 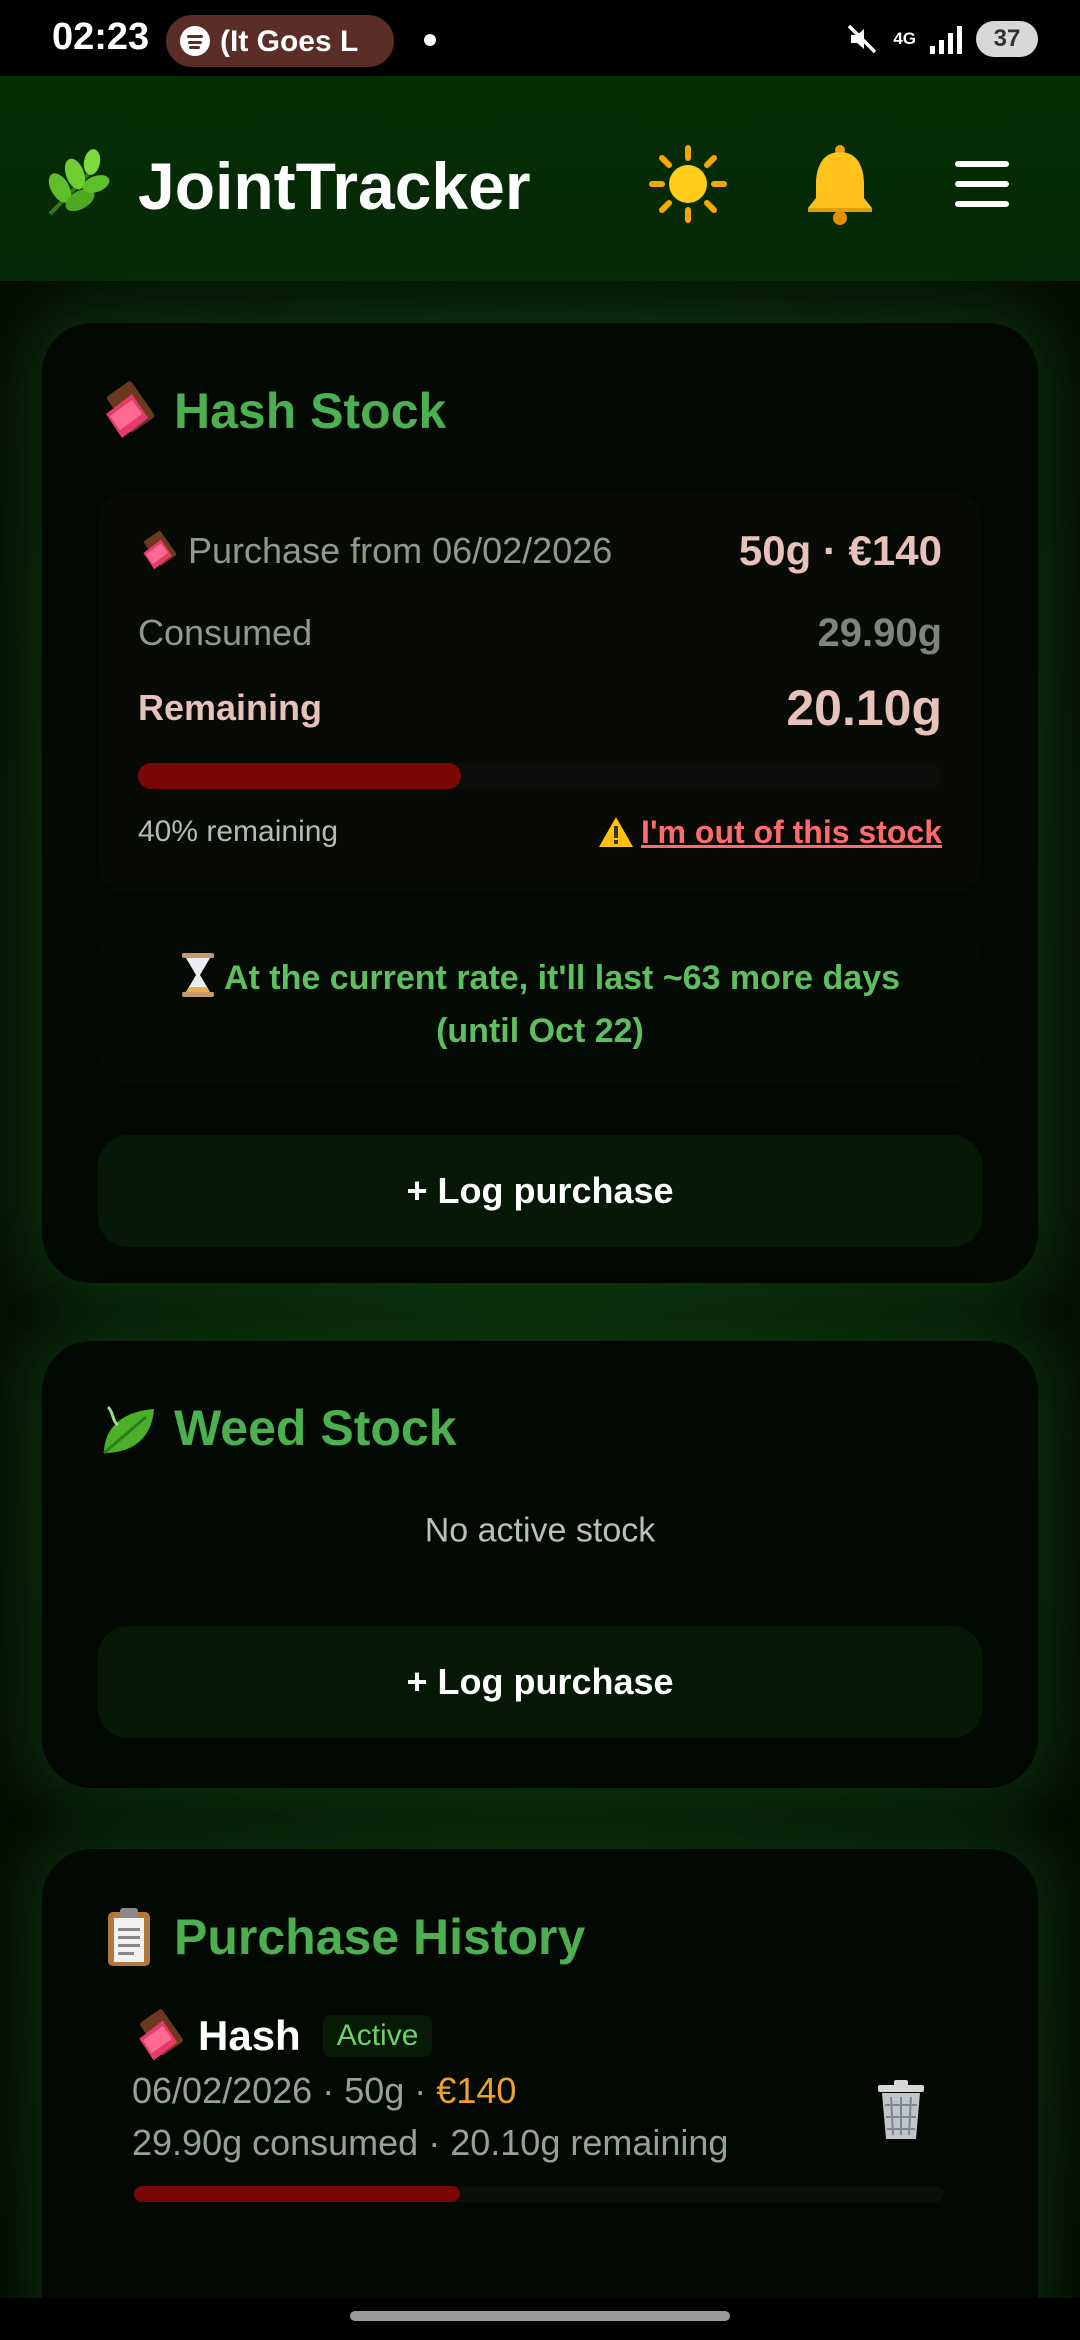 I want to click on clipboard-icon, so click(x=129, y=1937).